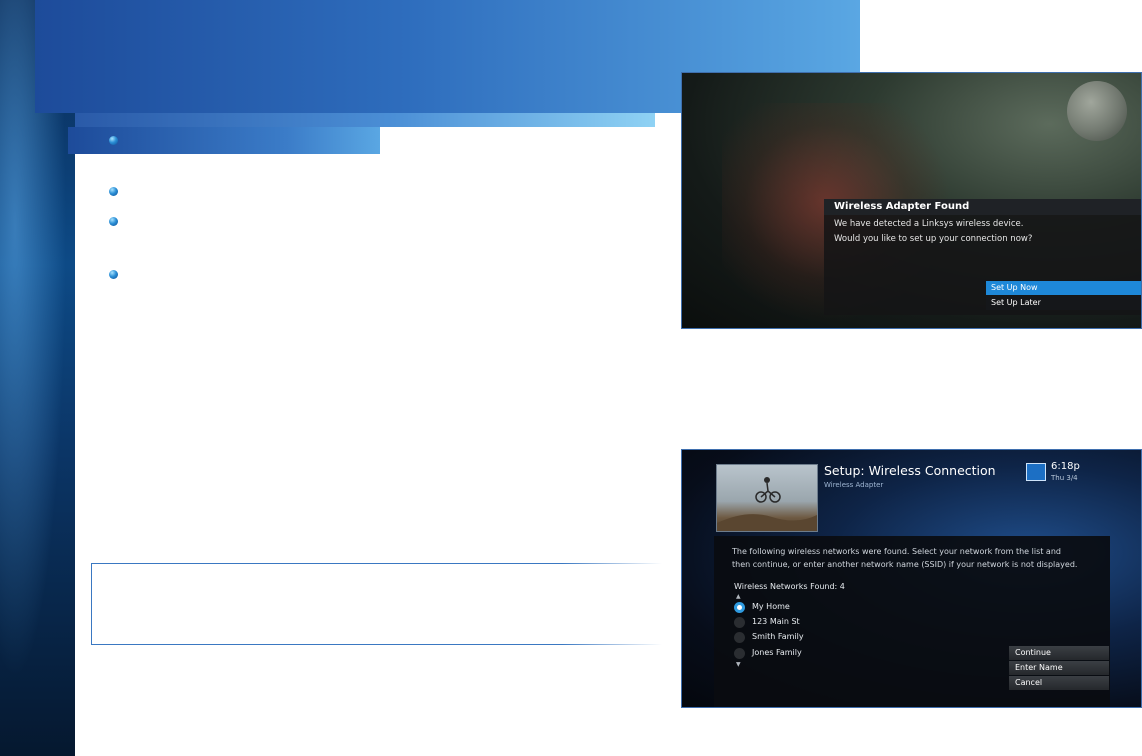  What do you see at coordinates (778, 636) in the screenshot?
I see `network-name: Smith Family` at bounding box center [778, 636].